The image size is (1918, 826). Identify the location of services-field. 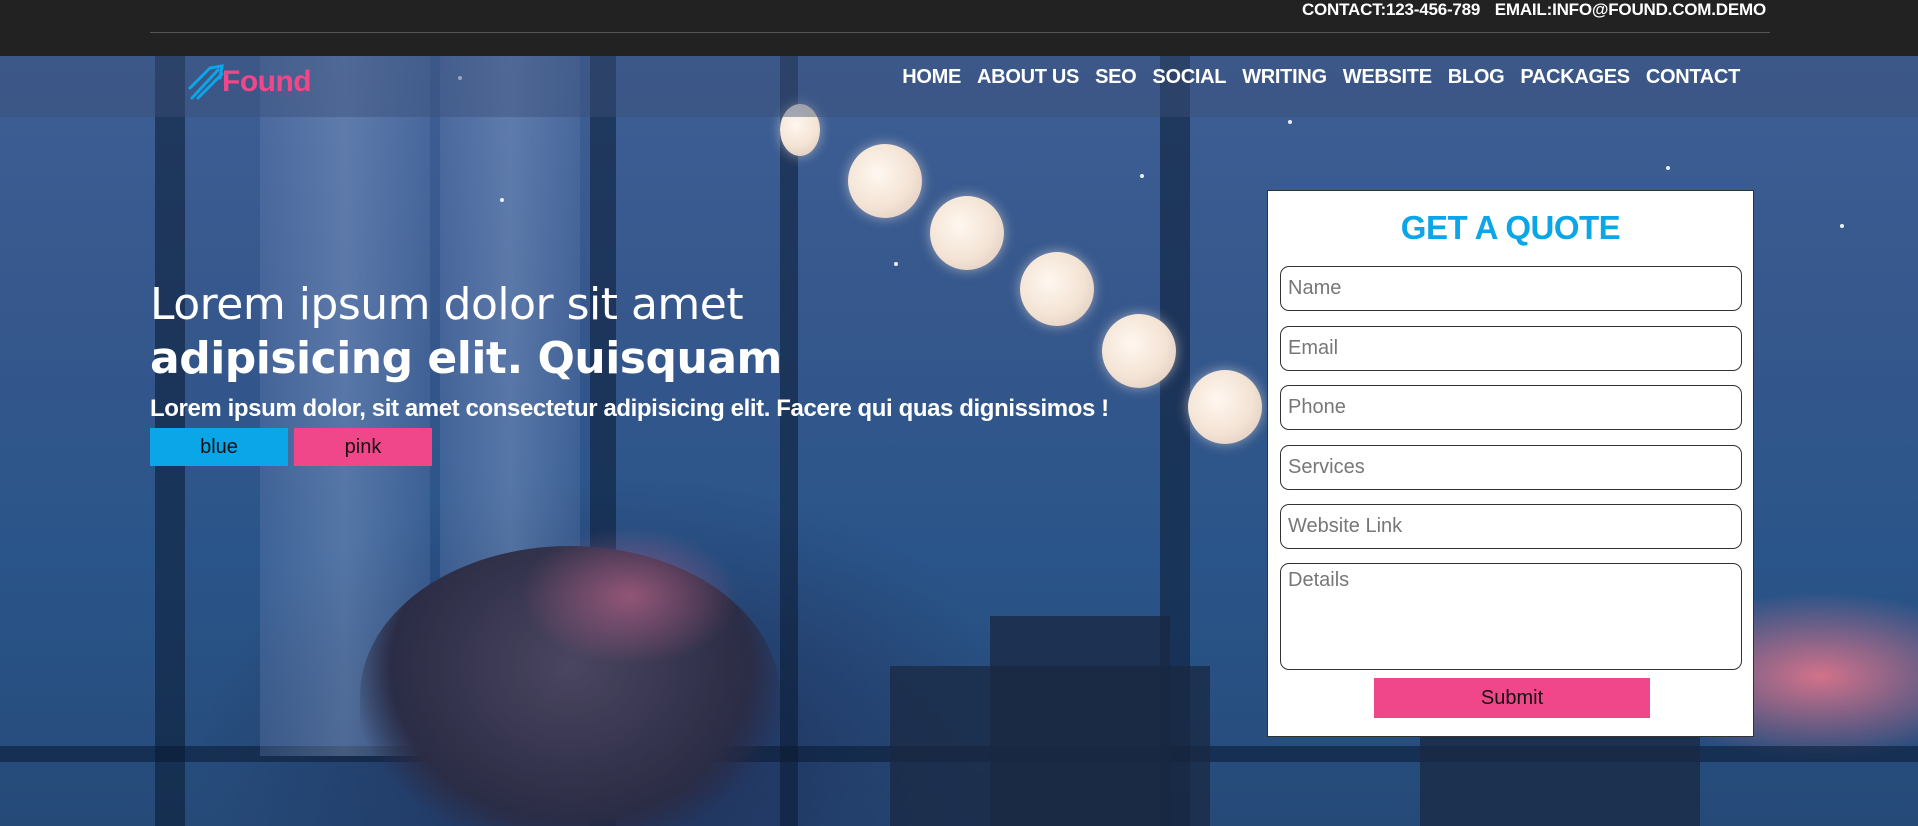
(1511, 467).